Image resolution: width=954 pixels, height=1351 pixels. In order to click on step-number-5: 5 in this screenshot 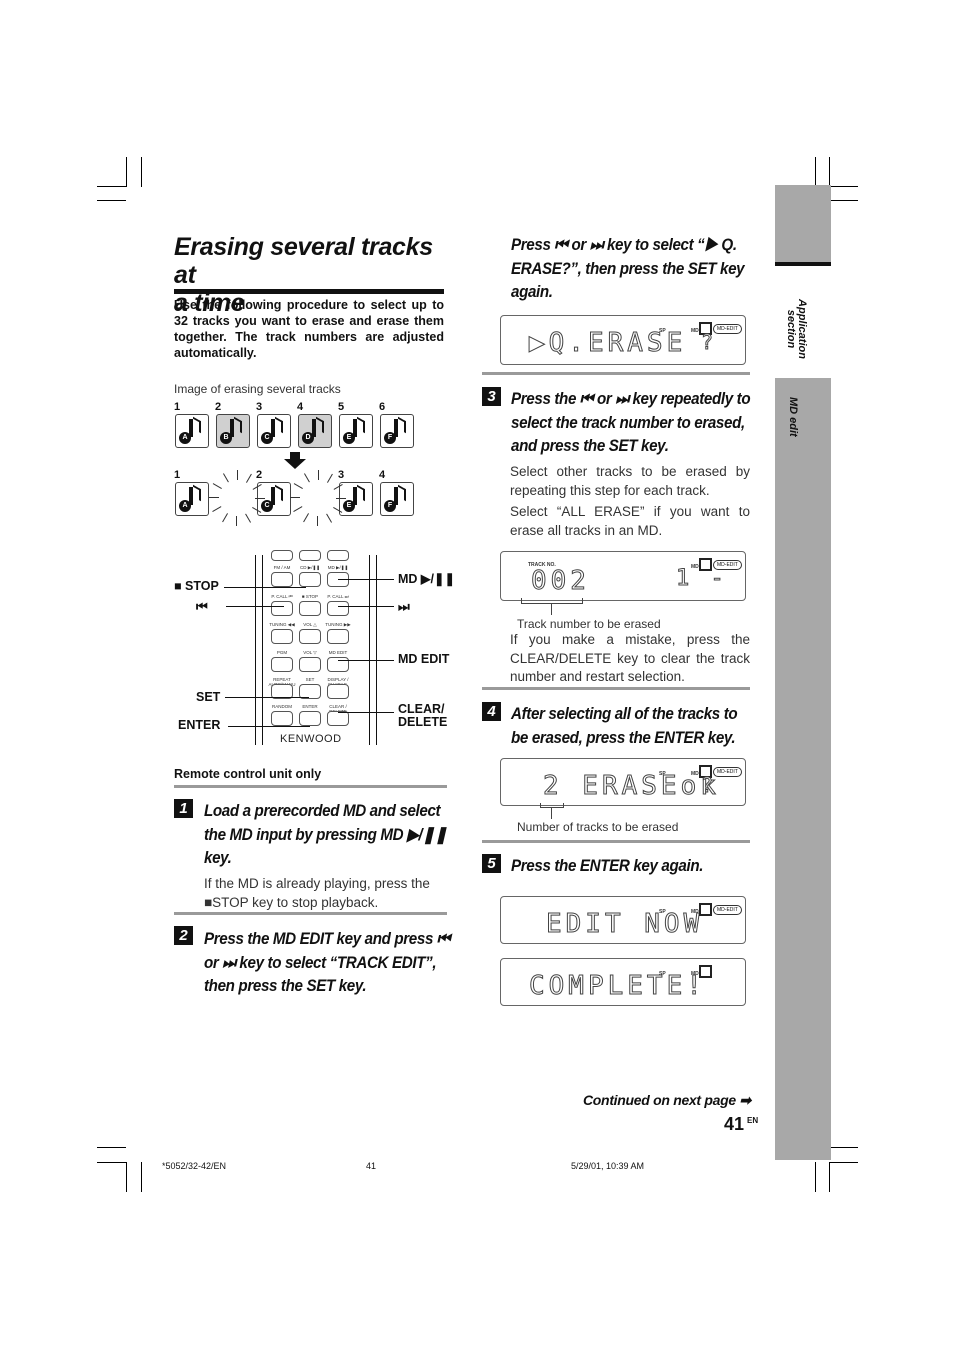, I will do `click(491, 863)`.